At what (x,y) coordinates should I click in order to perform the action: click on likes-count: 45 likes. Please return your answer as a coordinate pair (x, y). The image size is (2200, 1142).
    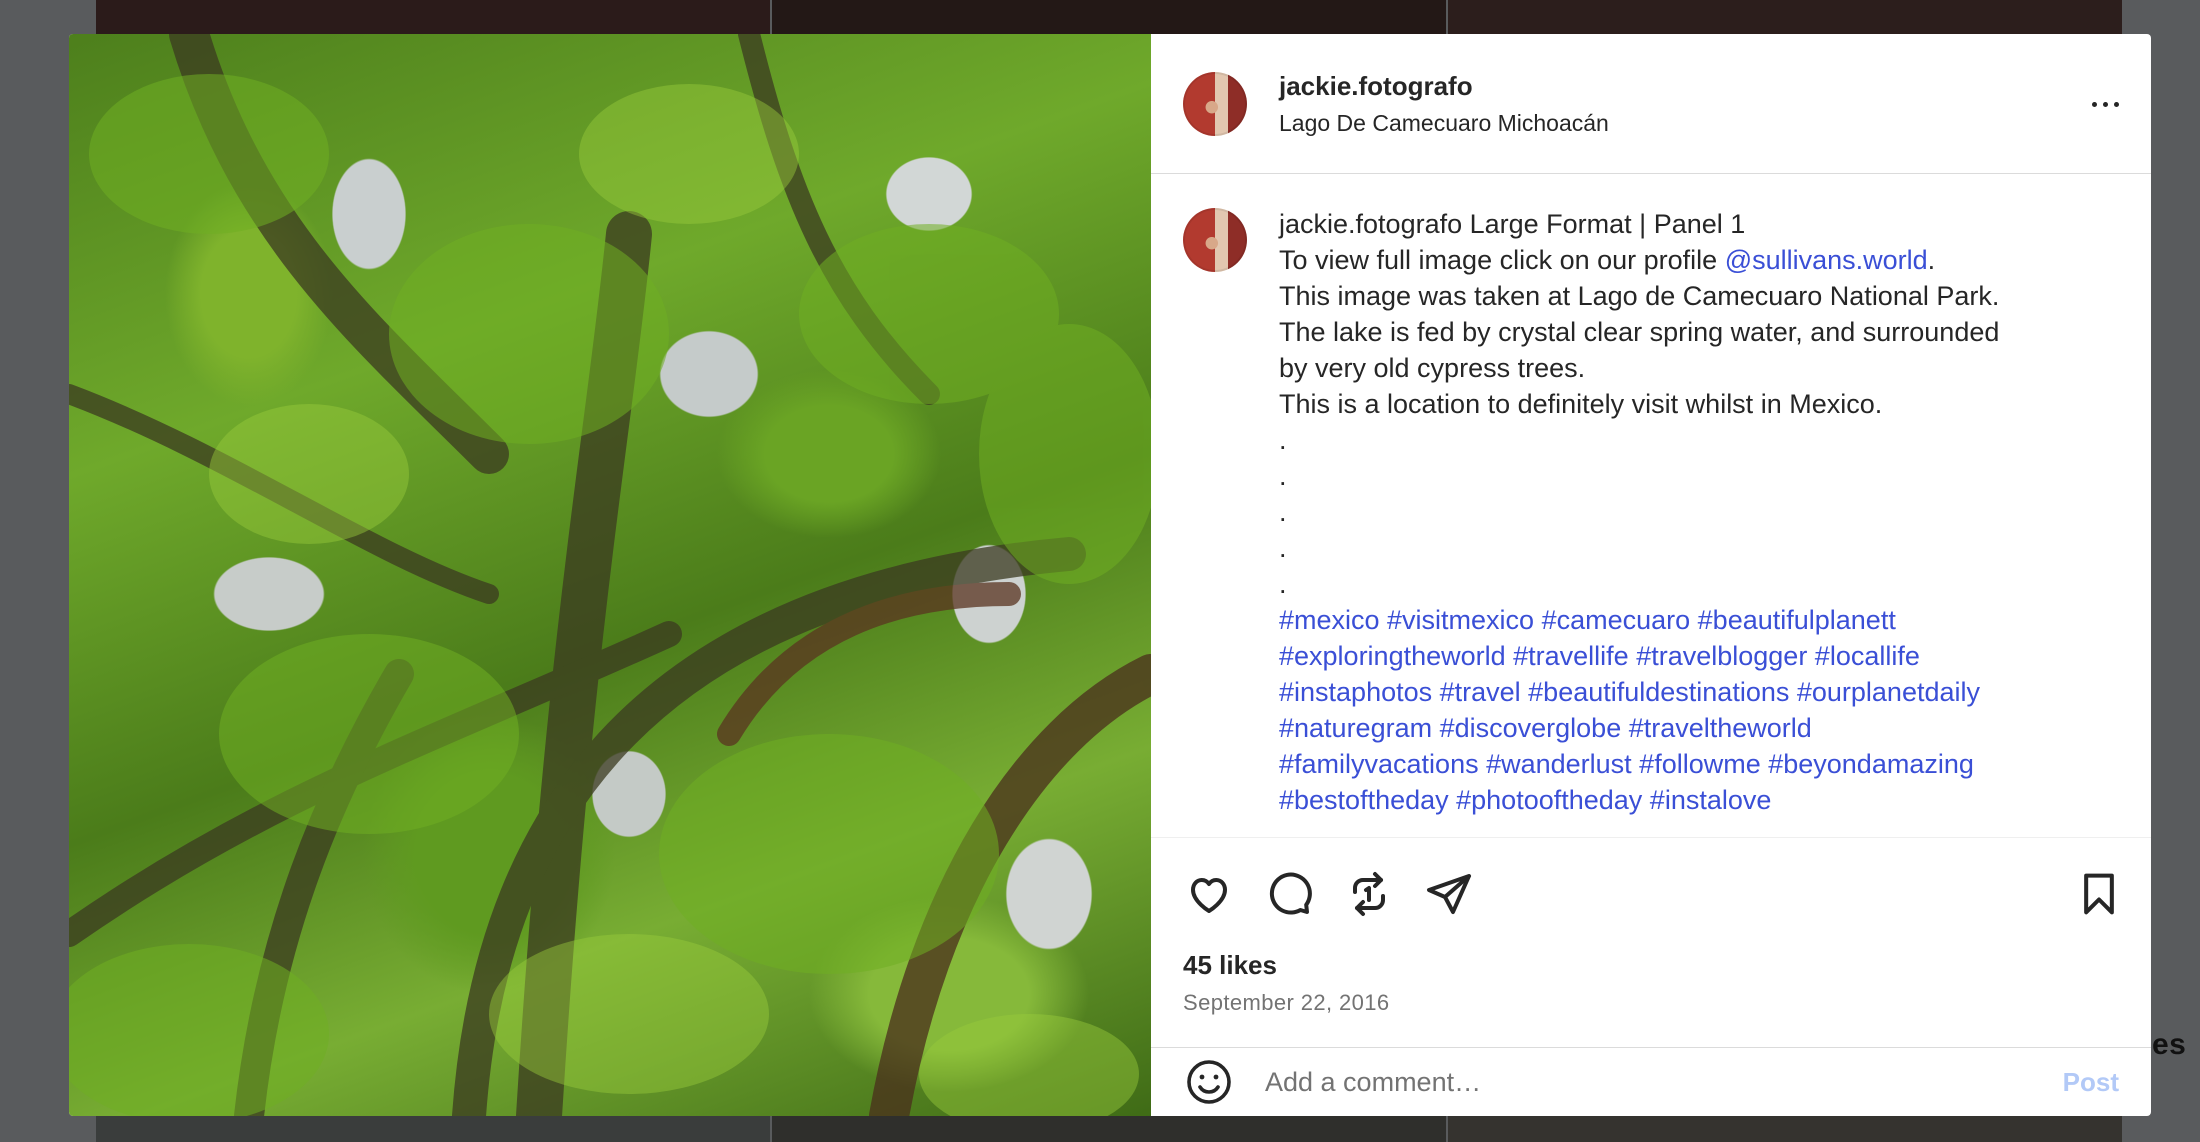
    Looking at the image, I should click on (1230, 965).